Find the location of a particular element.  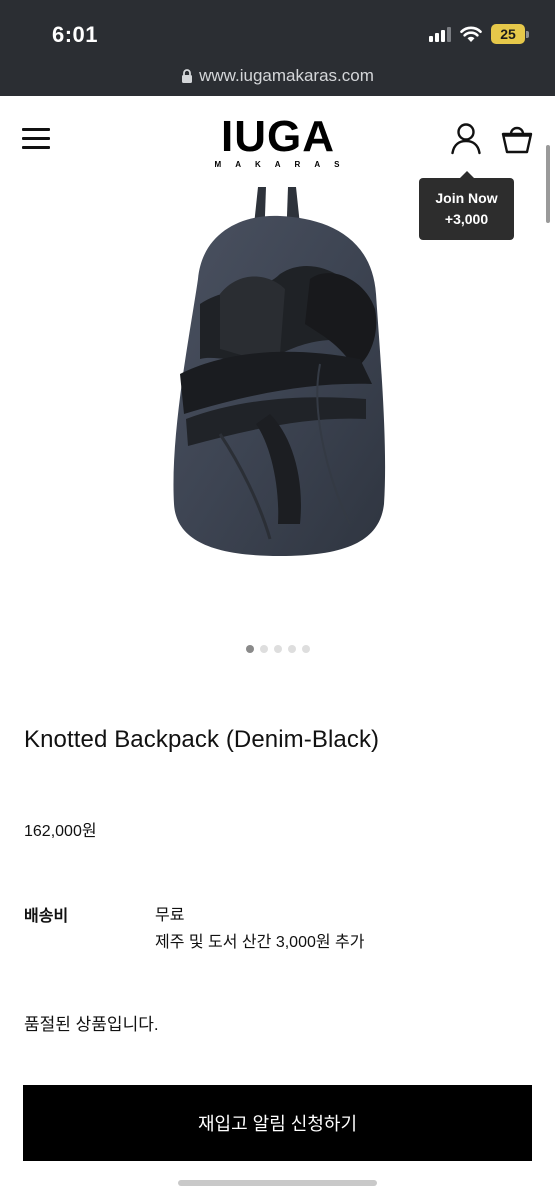

product-price: 162,000원 is located at coordinates (60, 831).